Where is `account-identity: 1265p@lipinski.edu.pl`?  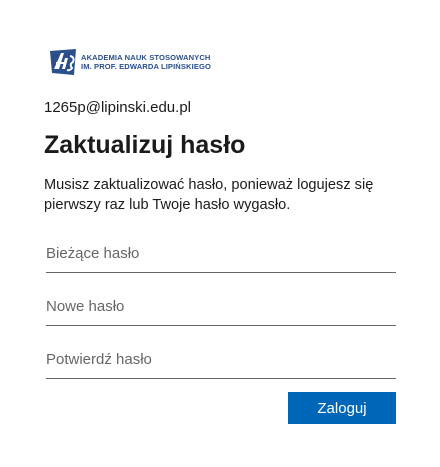 account-identity: 1265p@lipinski.edu.pl is located at coordinates (117, 107).